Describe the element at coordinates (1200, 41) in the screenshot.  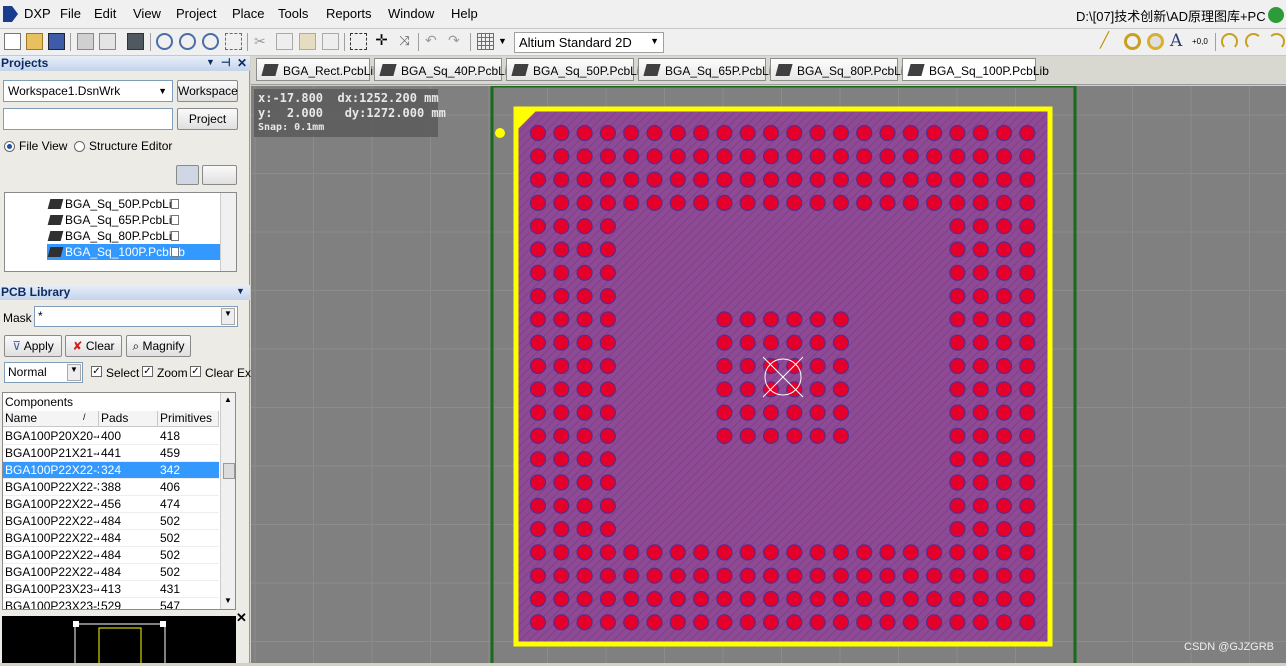
I see `set-origin-icon: +0,0` at that location.